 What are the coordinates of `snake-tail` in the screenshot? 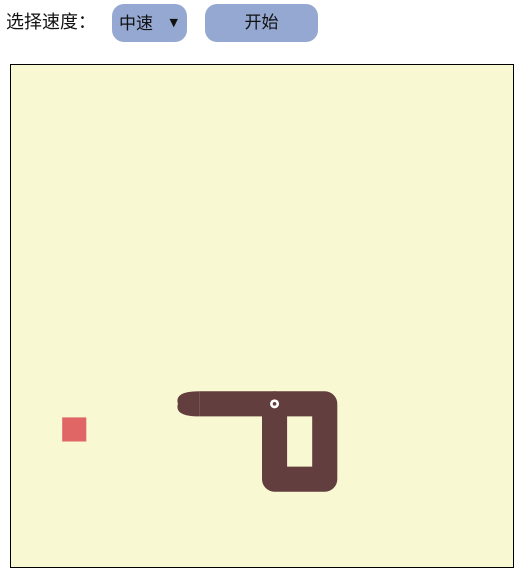 It's located at (188, 404).